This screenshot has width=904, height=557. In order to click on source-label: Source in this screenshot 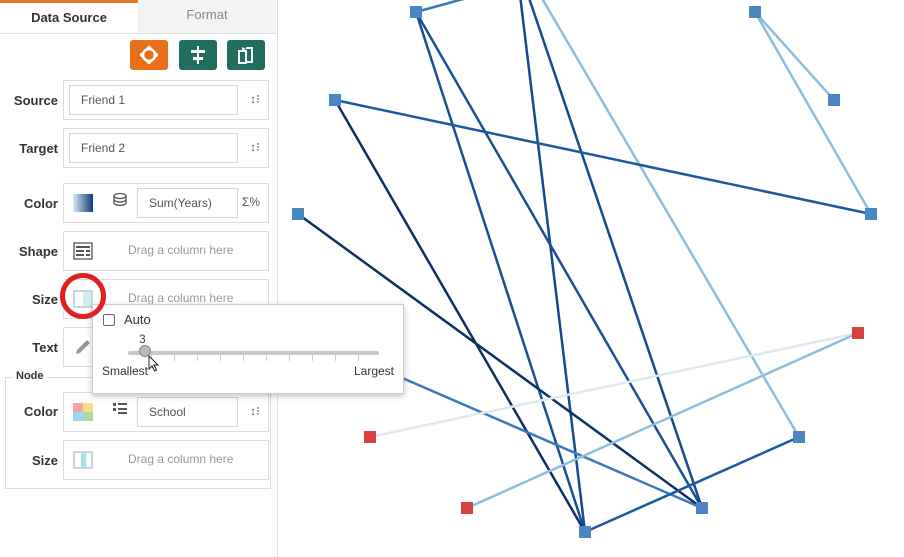, I will do `click(35, 100)`.